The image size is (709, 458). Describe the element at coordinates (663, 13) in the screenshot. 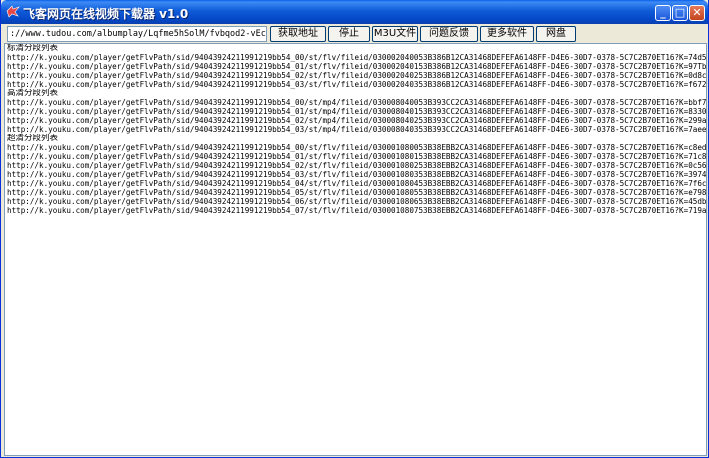

I see `minimize-button: _` at that location.